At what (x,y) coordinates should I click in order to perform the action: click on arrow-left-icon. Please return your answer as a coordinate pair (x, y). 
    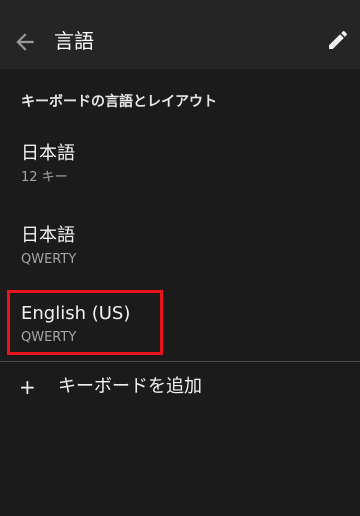
    Looking at the image, I should click on (25, 42).